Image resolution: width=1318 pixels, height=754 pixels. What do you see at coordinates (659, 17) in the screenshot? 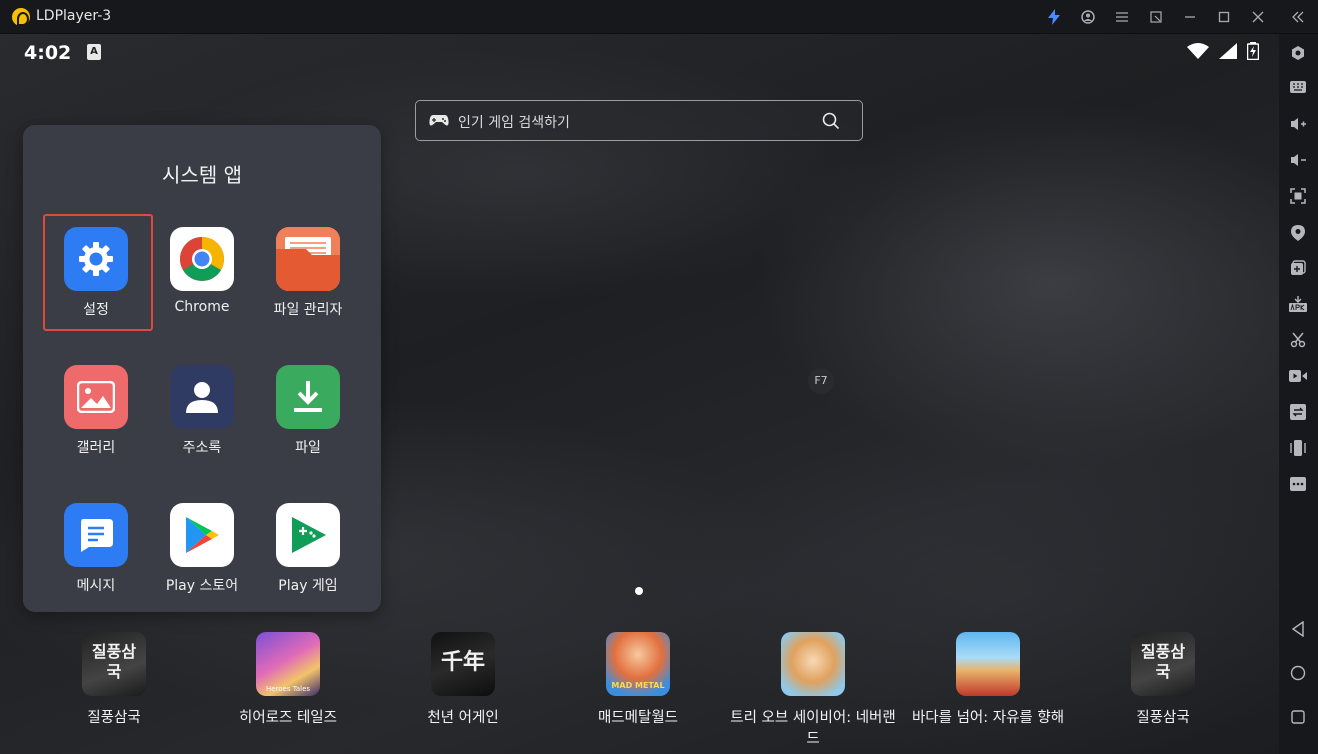
I see `title-bar: LDPlayer-3` at bounding box center [659, 17].